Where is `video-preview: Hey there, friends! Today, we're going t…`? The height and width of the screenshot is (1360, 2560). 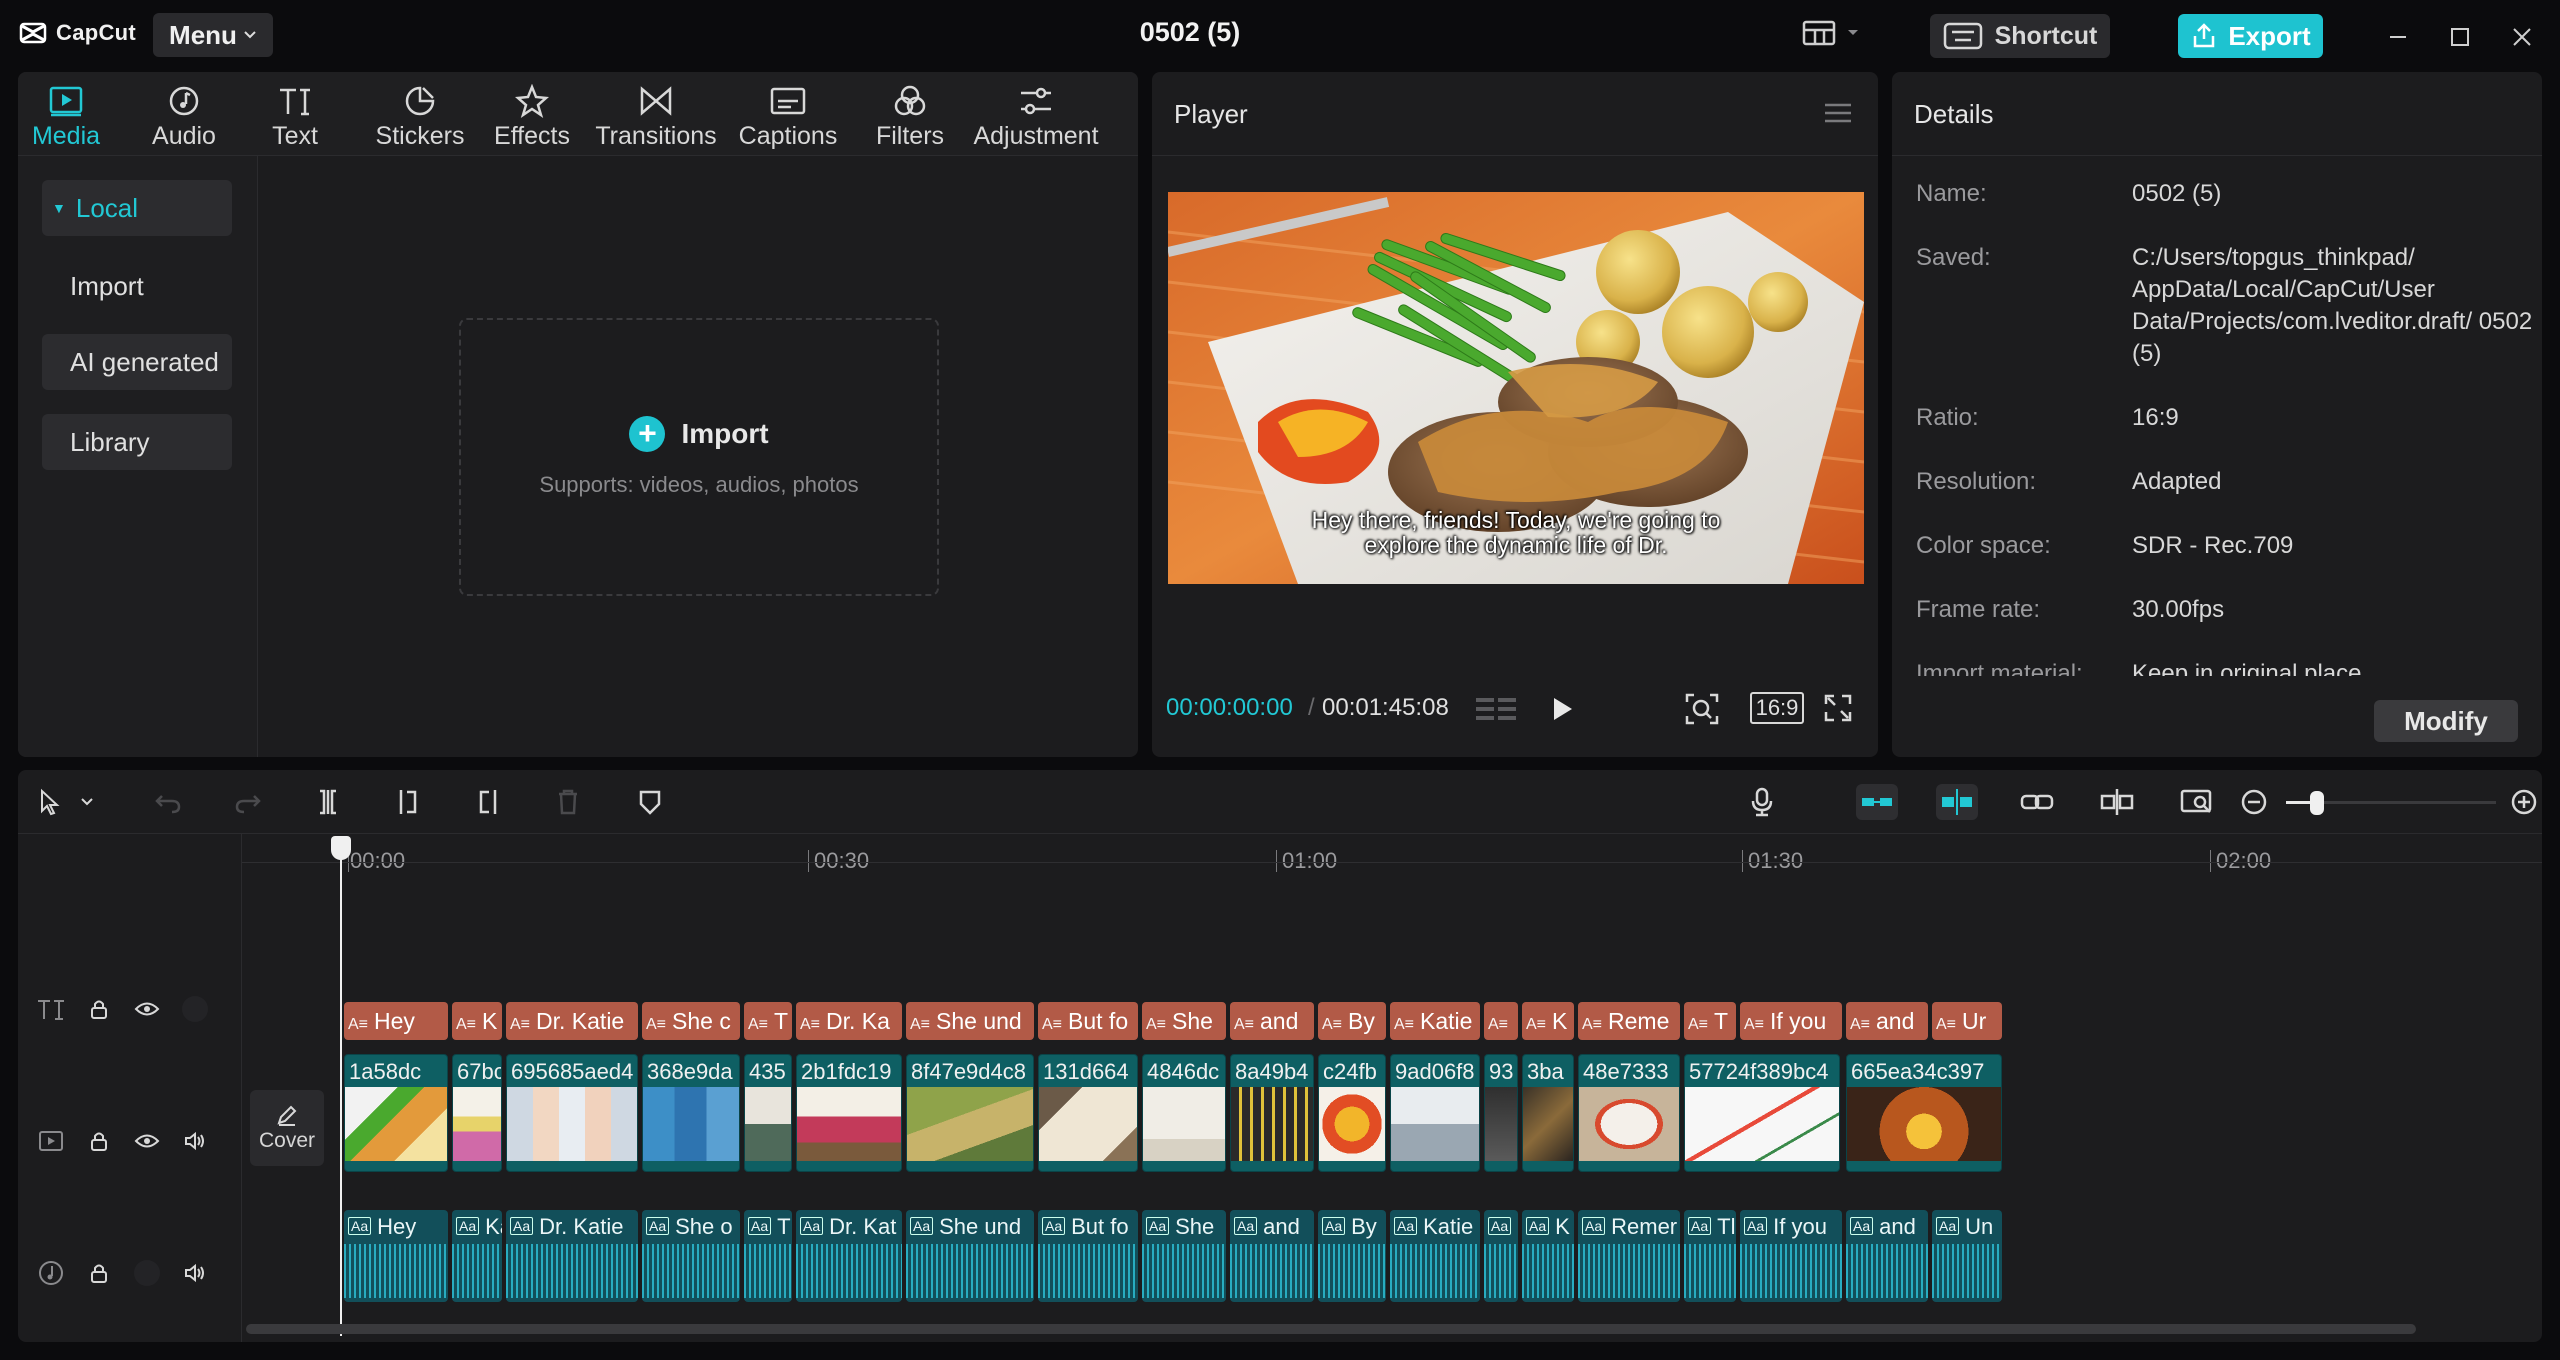
video-preview: Hey there, friends! Today, we're going t… is located at coordinates (1516, 388).